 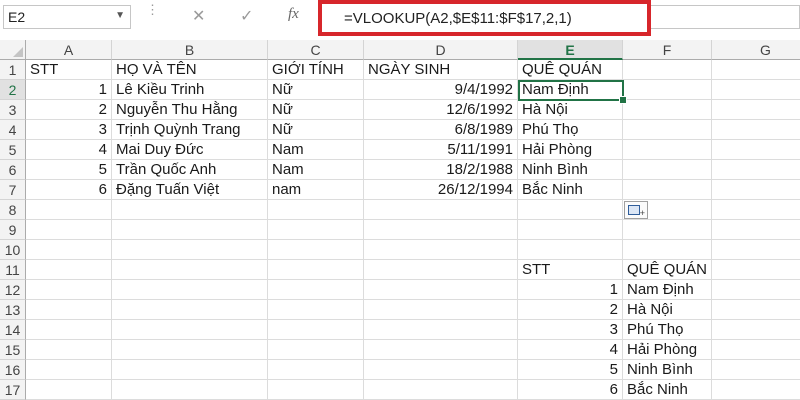 What do you see at coordinates (441, 70) in the screenshot?
I see `header-dob: NGÀY SINH` at bounding box center [441, 70].